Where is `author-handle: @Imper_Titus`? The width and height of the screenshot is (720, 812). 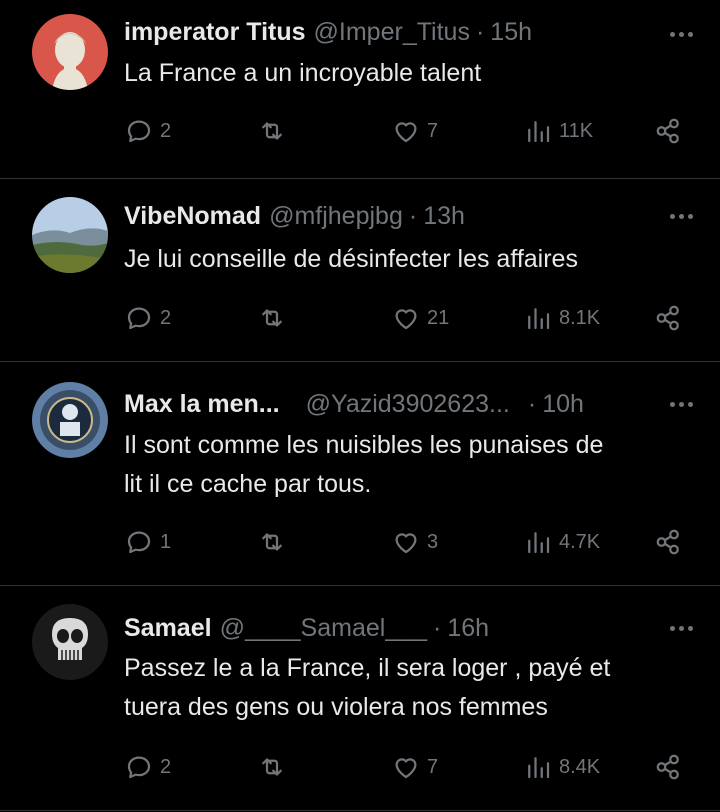 author-handle: @Imper_Titus is located at coordinates (392, 32).